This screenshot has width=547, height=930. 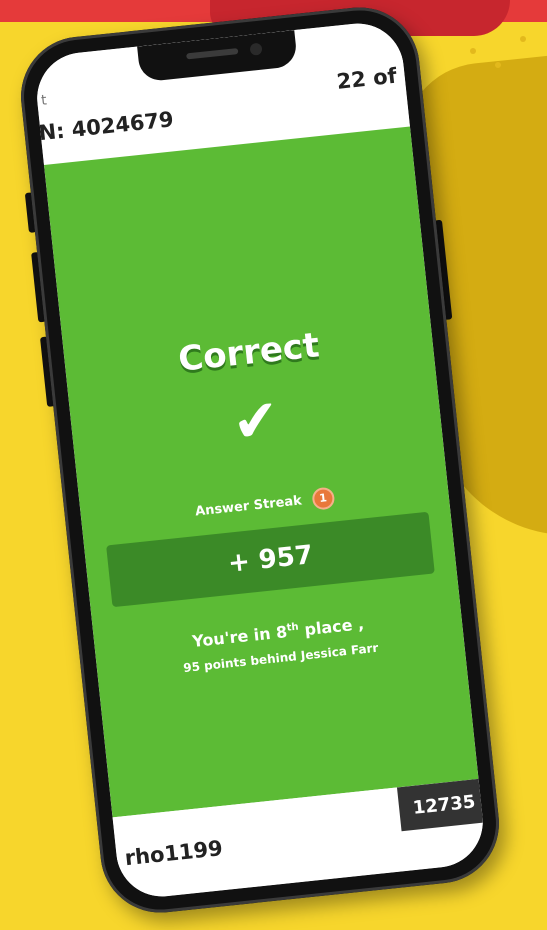 I want to click on total-score-badge: 12735, so click(x=442, y=805).